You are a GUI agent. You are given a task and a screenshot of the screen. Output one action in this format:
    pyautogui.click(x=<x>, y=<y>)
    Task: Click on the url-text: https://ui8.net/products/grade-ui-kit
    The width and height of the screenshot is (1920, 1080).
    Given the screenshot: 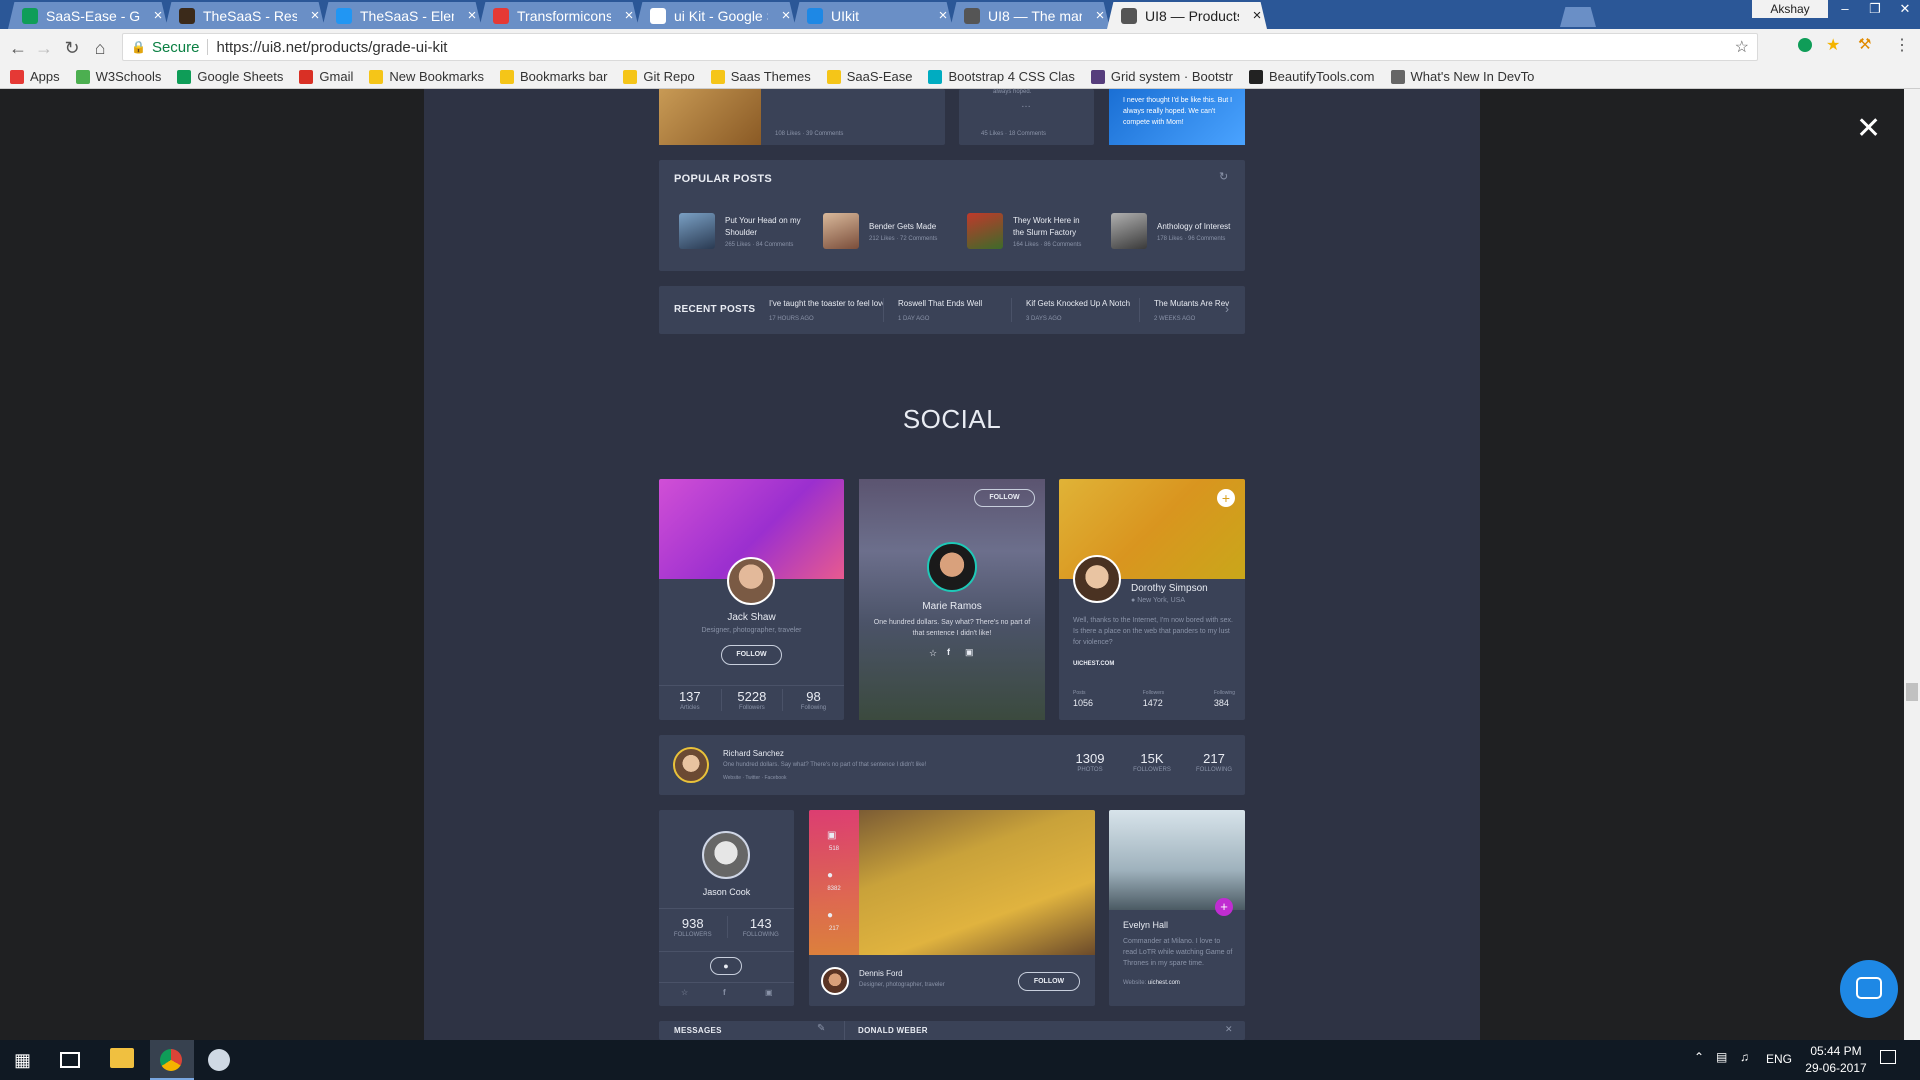 What is the action you would take?
    pyautogui.click(x=331, y=47)
    